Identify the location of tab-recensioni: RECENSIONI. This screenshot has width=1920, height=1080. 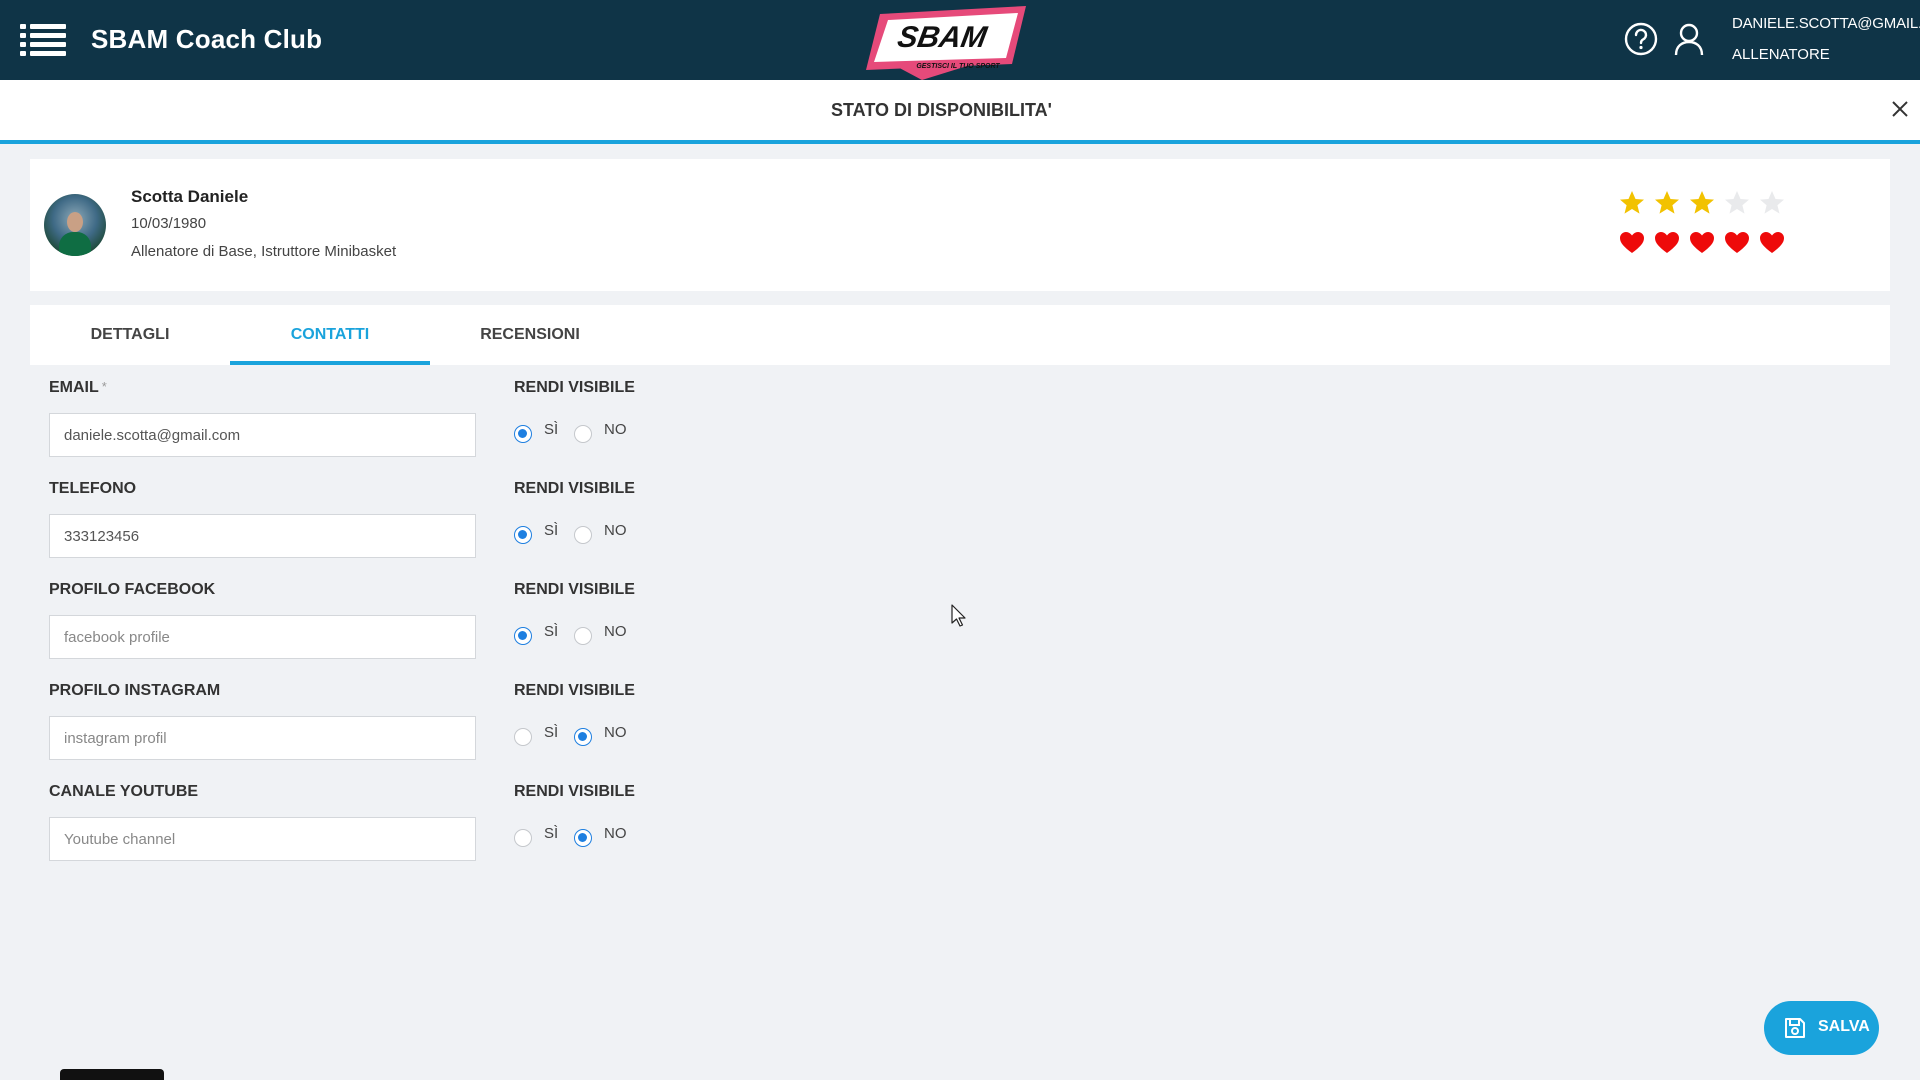
(530, 335).